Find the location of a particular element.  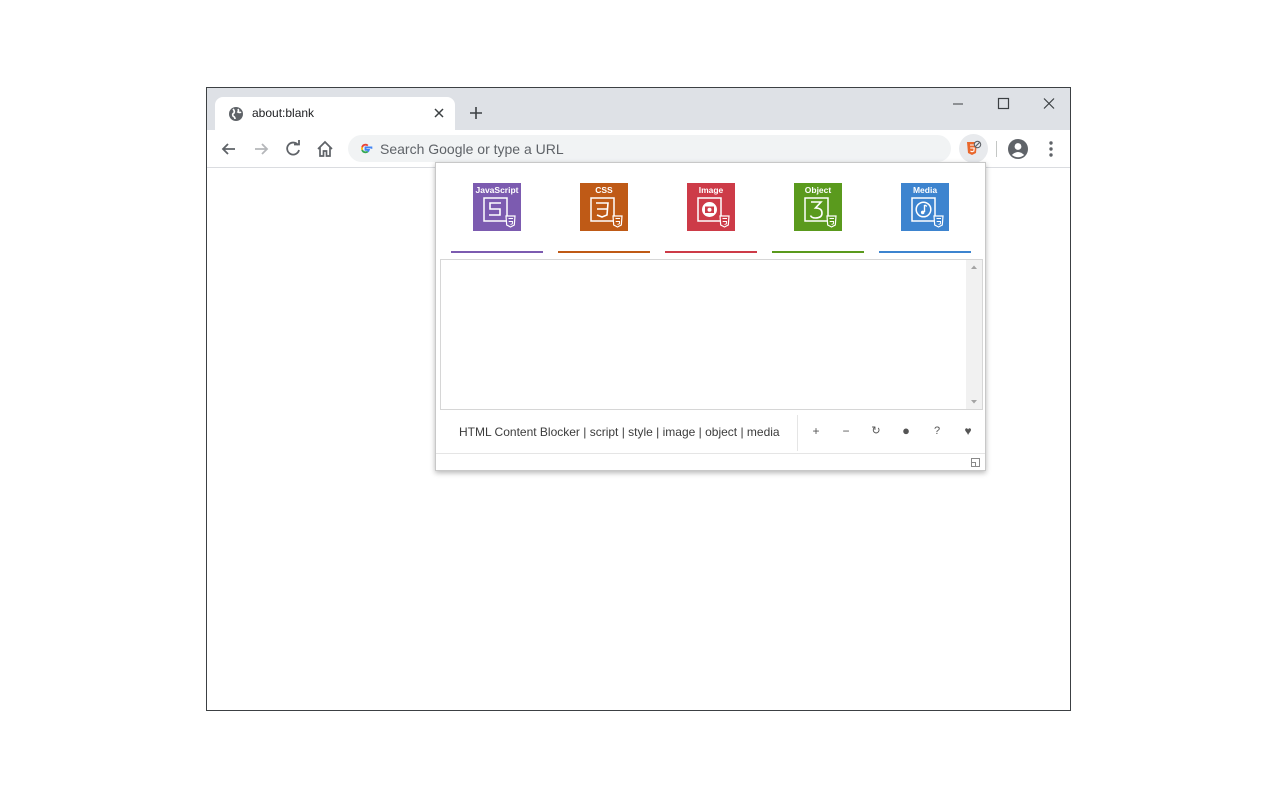

tab-about-blank: about:blank is located at coordinates (335, 113).